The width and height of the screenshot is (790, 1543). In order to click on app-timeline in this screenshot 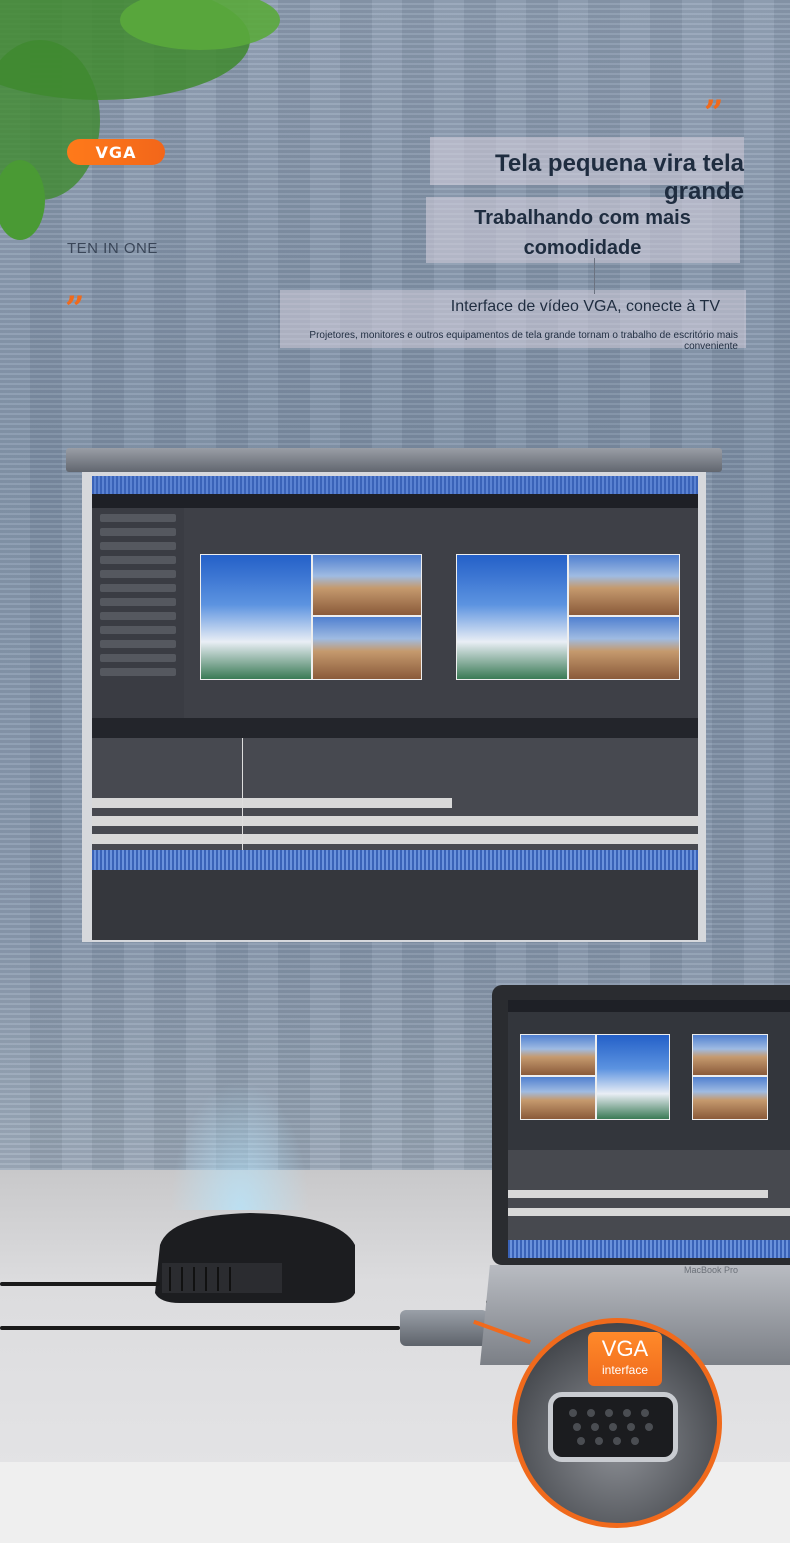, I will do `click(395, 794)`.